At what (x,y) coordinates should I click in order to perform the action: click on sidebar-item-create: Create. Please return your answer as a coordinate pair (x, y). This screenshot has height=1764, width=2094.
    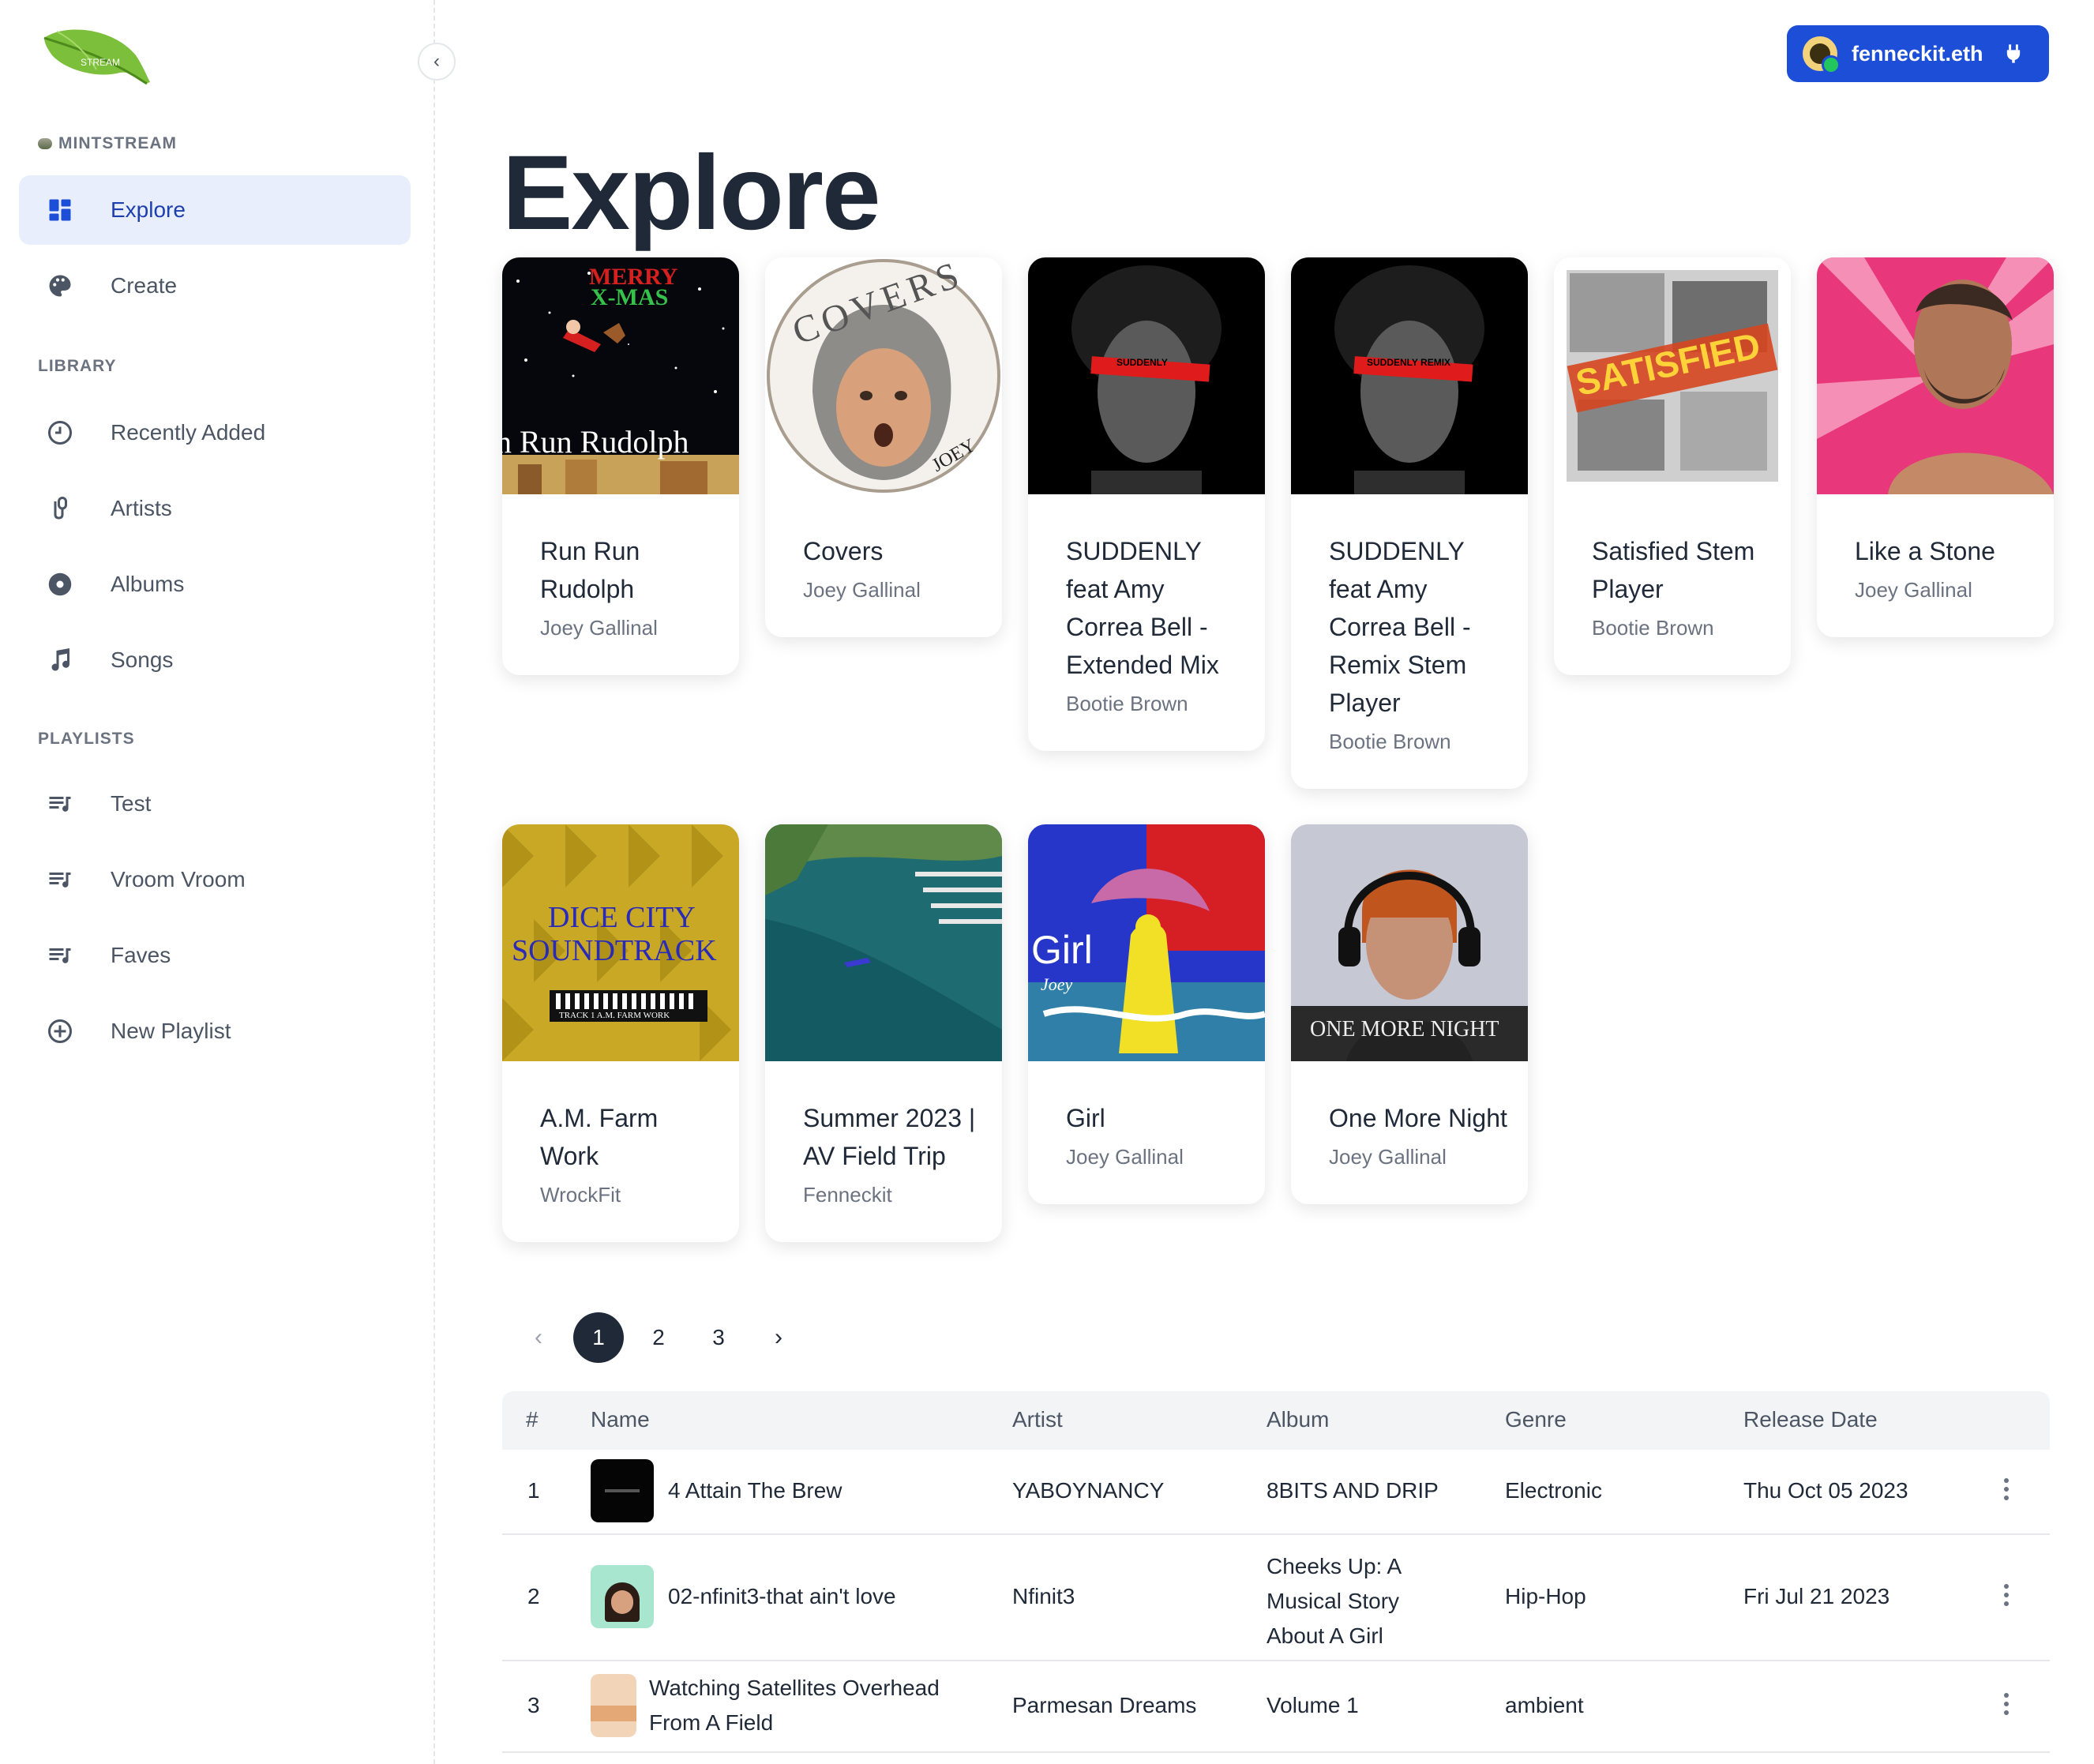
    Looking at the image, I should click on (215, 286).